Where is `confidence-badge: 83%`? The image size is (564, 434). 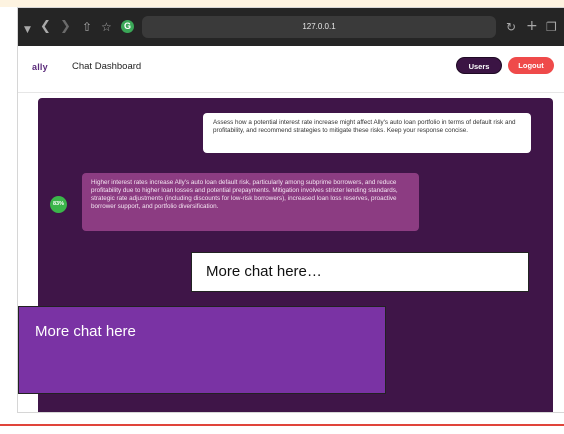
confidence-badge: 83% is located at coordinates (58, 204).